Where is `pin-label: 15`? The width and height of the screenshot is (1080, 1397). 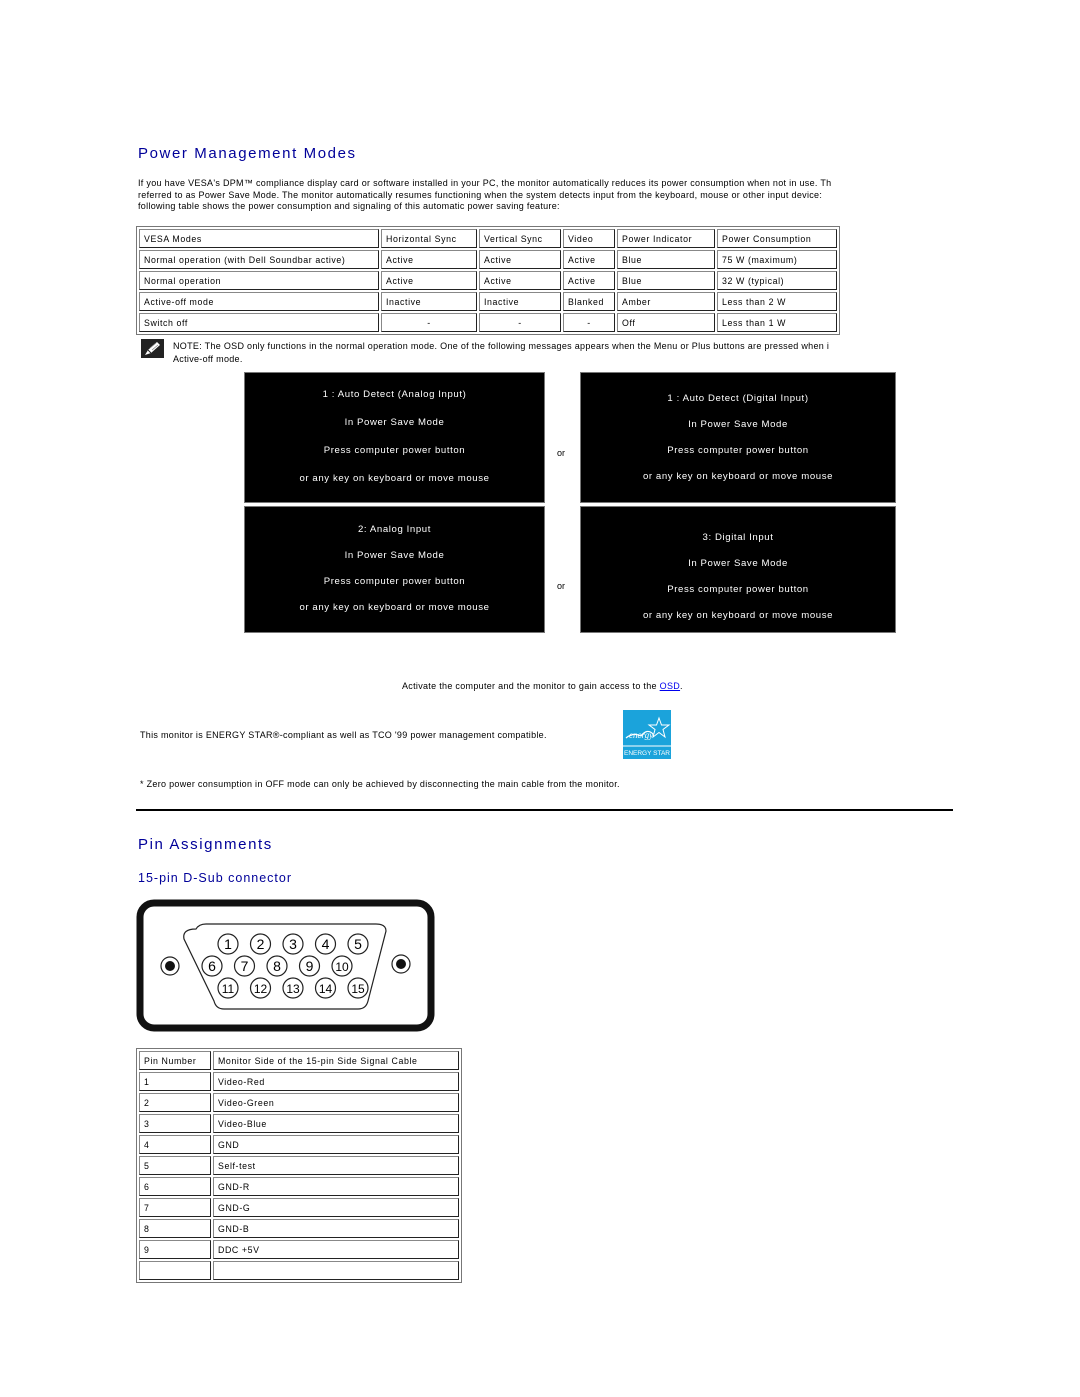
pin-label: 15 is located at coordinates (358, 989).